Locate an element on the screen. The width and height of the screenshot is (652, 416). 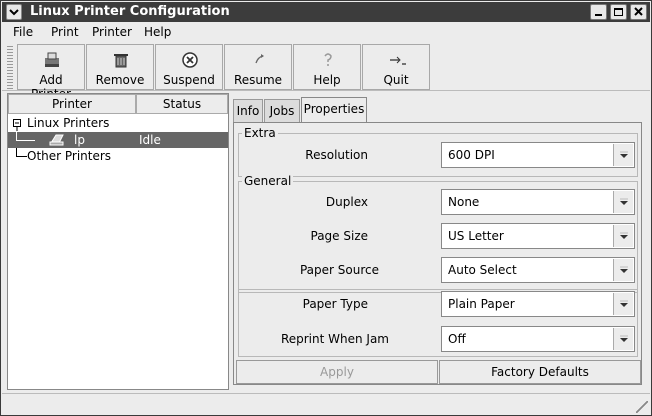
general-frame-label: General is located at coordinates (268, 181).